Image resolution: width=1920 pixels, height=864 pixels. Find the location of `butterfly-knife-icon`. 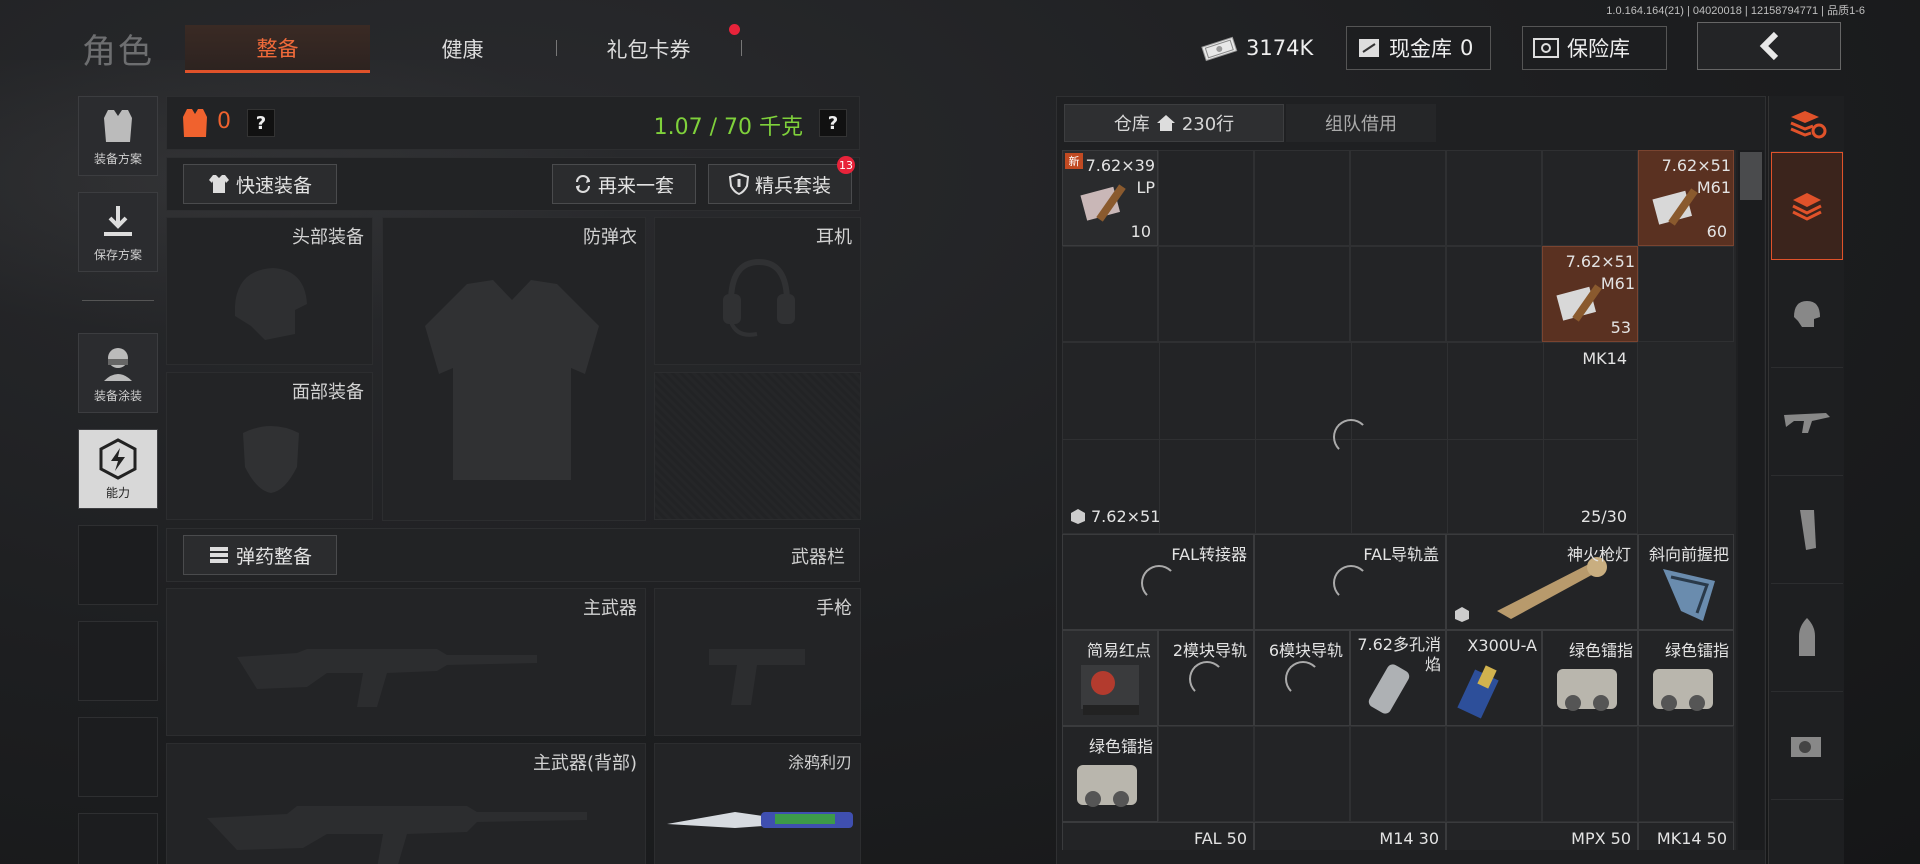

butterfly-knife-icon is located at coordinates (760, 820).